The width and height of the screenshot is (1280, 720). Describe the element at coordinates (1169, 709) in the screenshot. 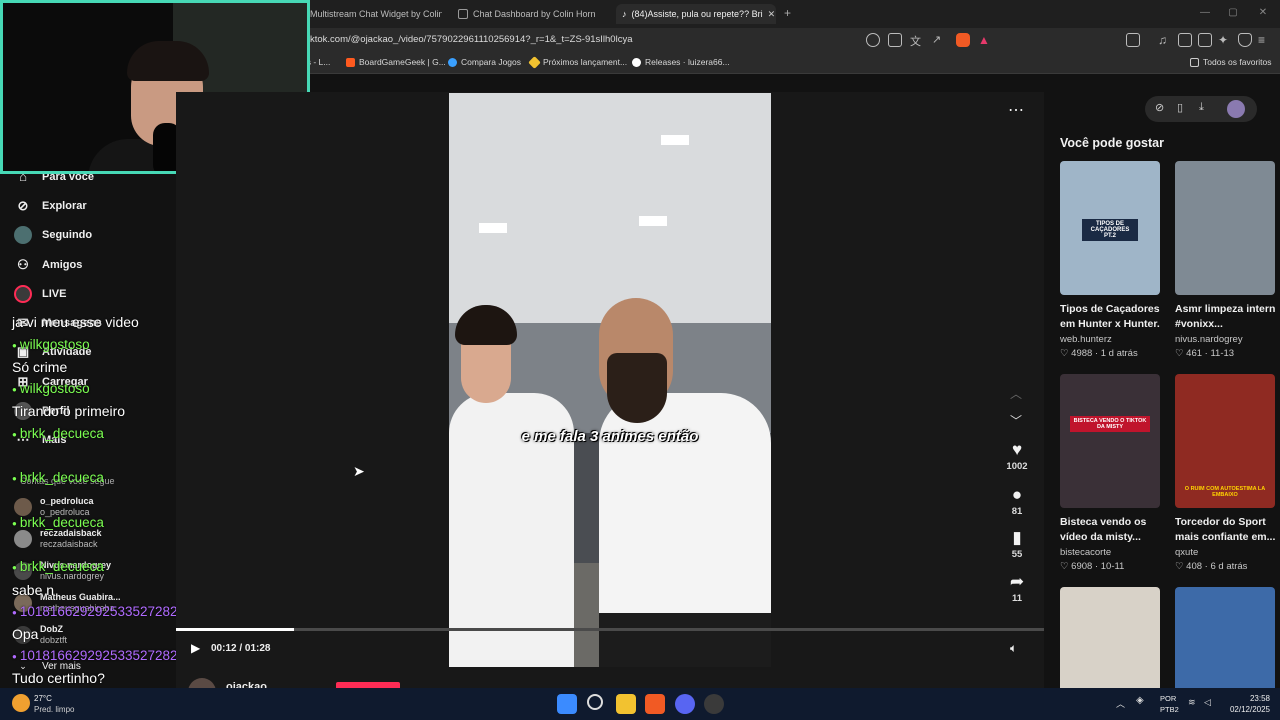

I see `keyboard-layout: PTB2` at that location.